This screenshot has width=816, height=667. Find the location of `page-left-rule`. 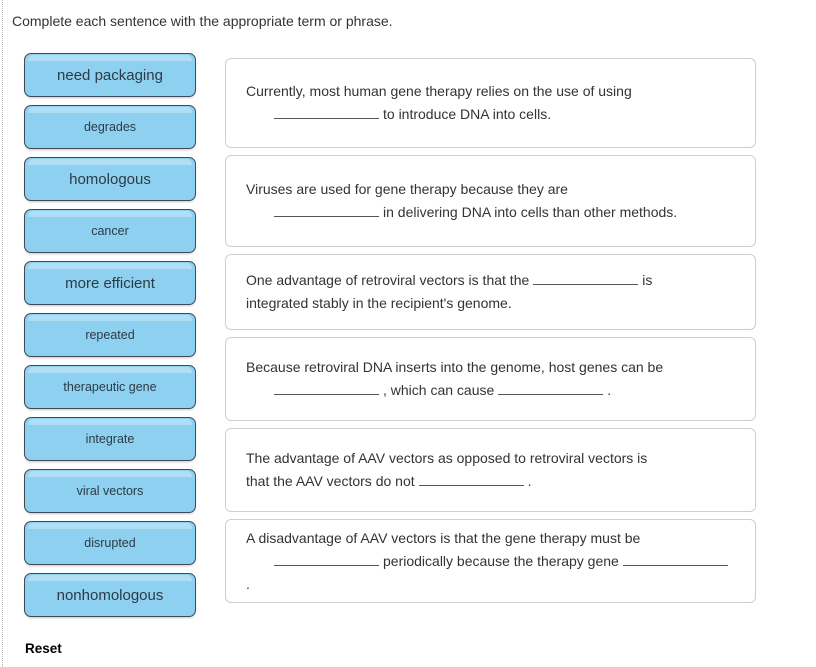

page-left-rule is located at coordinates (2, 333).